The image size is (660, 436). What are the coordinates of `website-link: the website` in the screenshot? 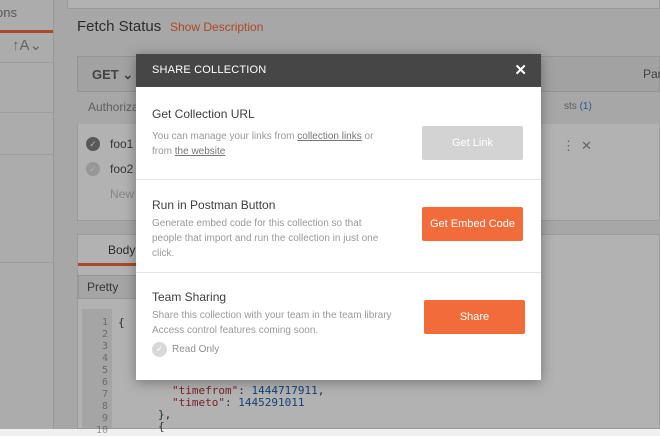 It's located at (200, 151).